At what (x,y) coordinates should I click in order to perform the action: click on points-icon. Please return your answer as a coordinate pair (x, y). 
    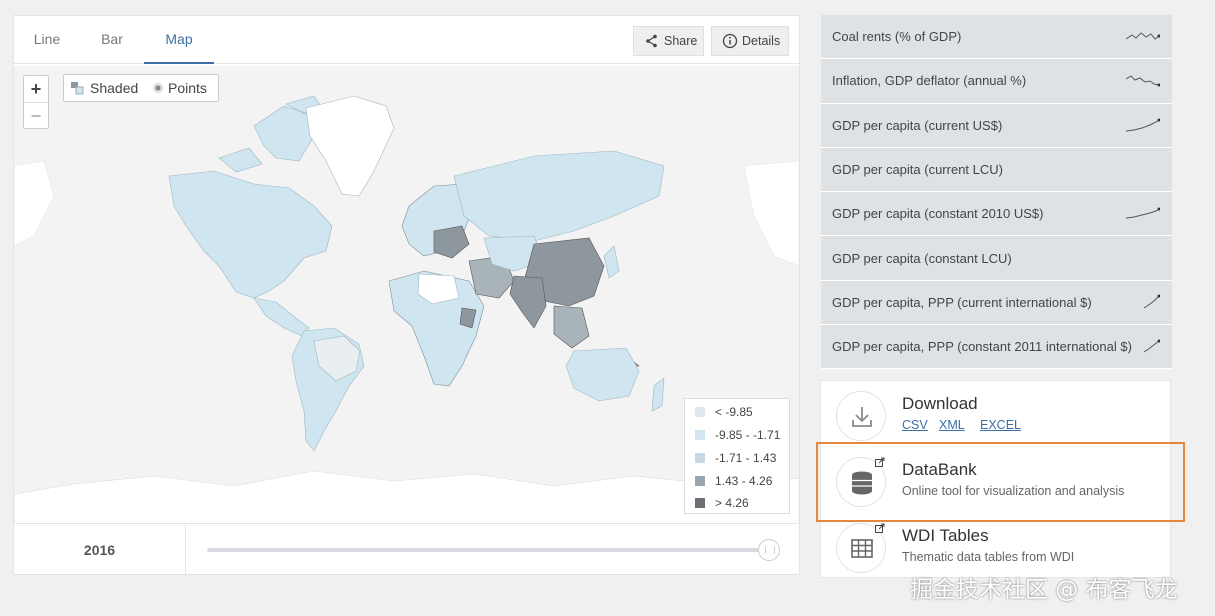
    Looking at the image, I should click on (158, 88).